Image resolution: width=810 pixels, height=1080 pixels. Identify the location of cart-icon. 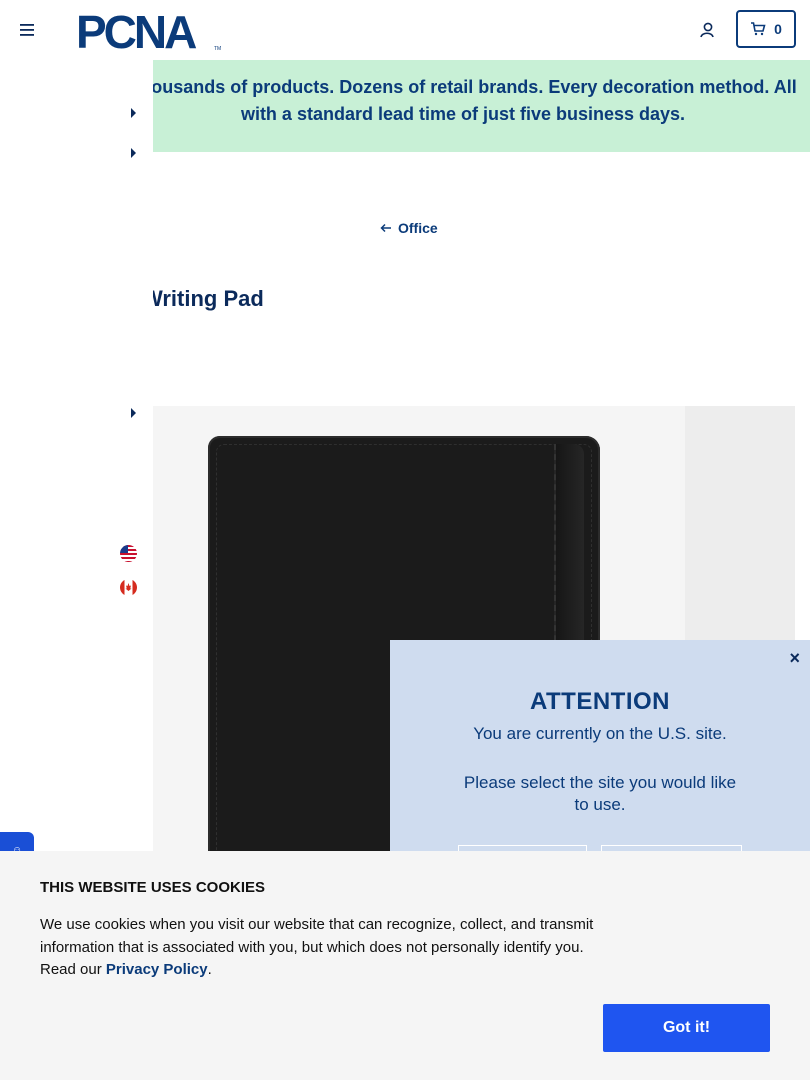
(758, 29).